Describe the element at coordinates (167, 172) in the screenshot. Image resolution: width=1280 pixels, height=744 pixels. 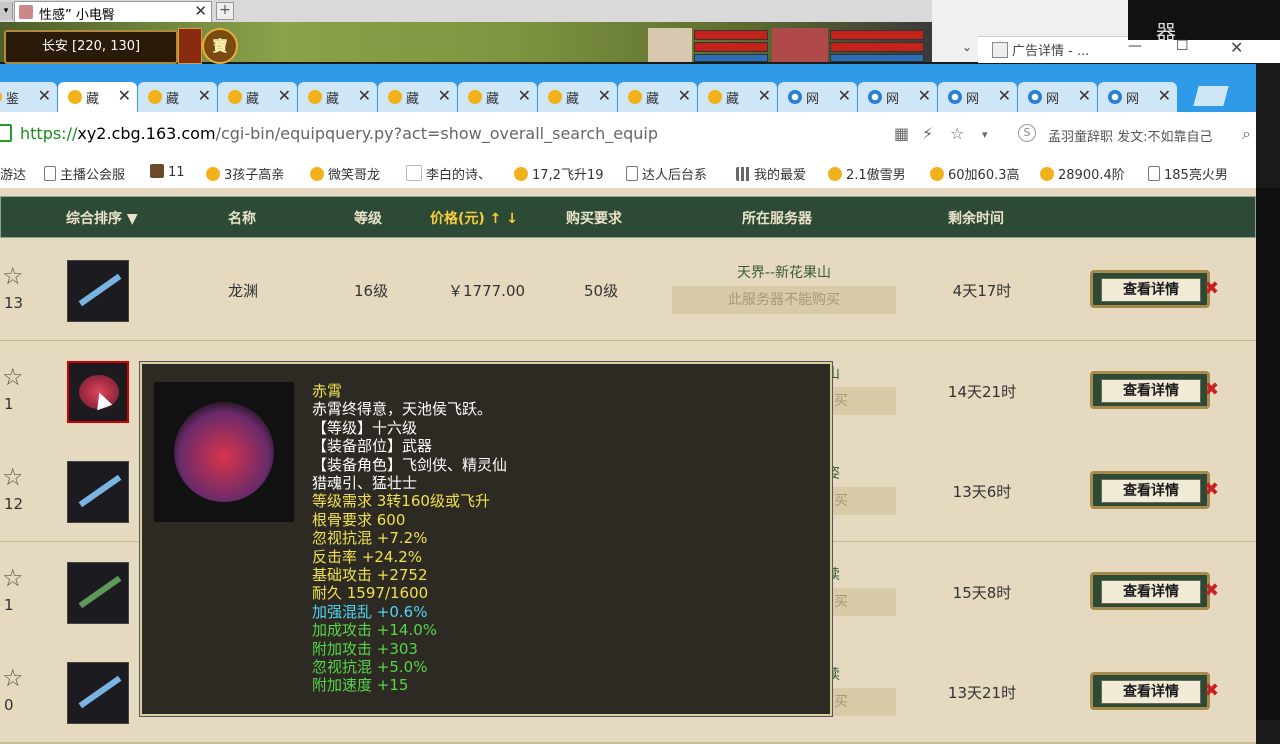
I see `bookmark-item: 11` at that location.